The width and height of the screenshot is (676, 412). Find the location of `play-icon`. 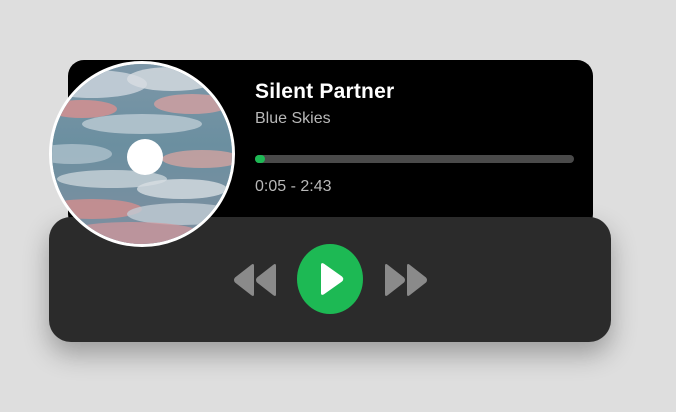

play-icon is located at coordinates (332, 279).